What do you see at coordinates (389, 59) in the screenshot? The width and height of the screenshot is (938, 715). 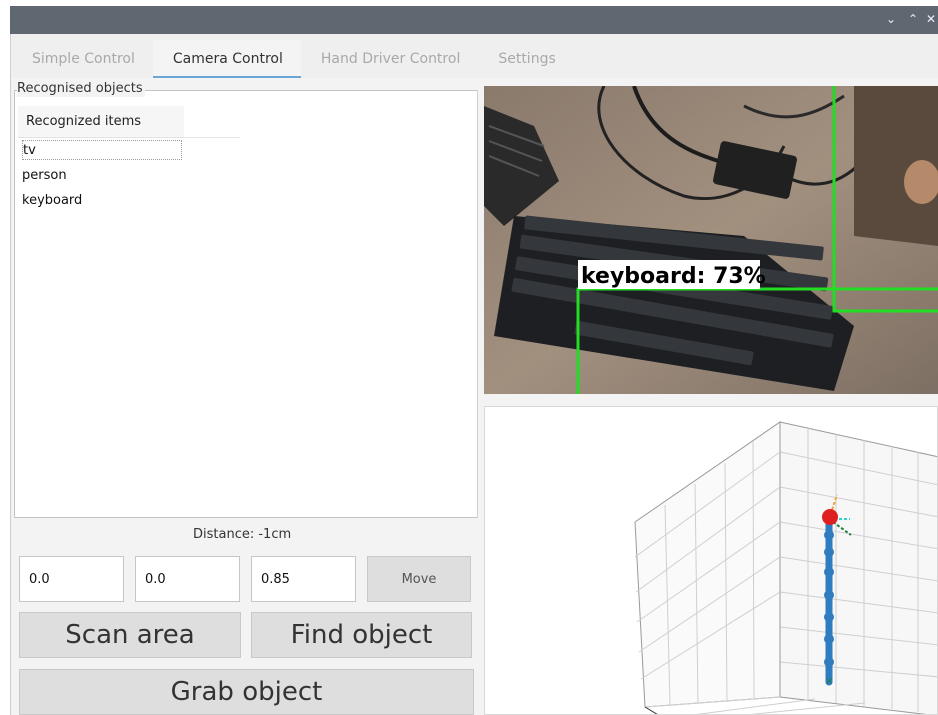 I see `tab-hand-driver-control: Hand Driver Control` at bounding box center [389, 59].